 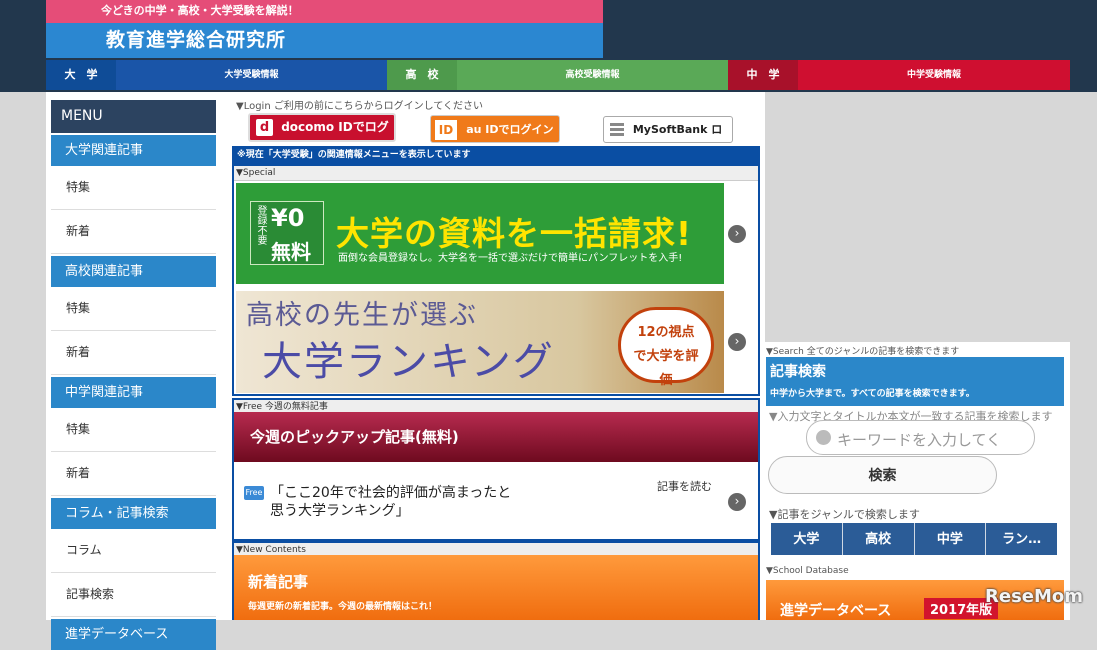 I want to click on softbank-login-button: MySoftBank ログイン, so click(x=668, y=138).